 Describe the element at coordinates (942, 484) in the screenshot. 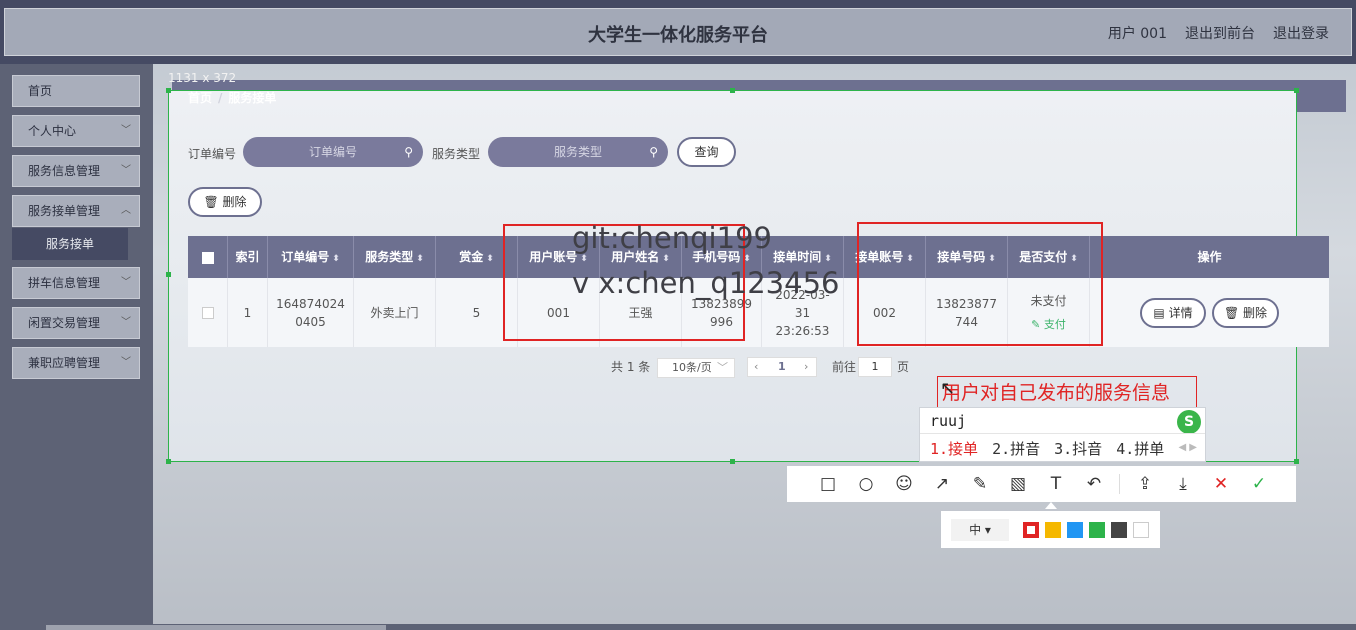

I see `arrow-tool-icon: ↗` at that location.